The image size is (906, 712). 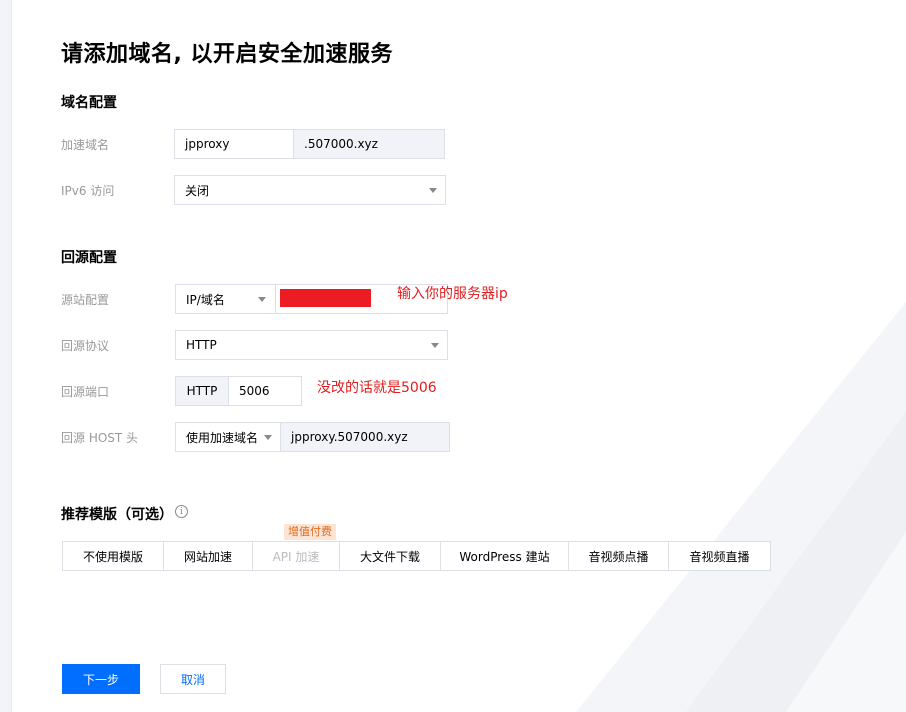 I want to click on protocol-label: 回源协议, so click(x=85, y=346).